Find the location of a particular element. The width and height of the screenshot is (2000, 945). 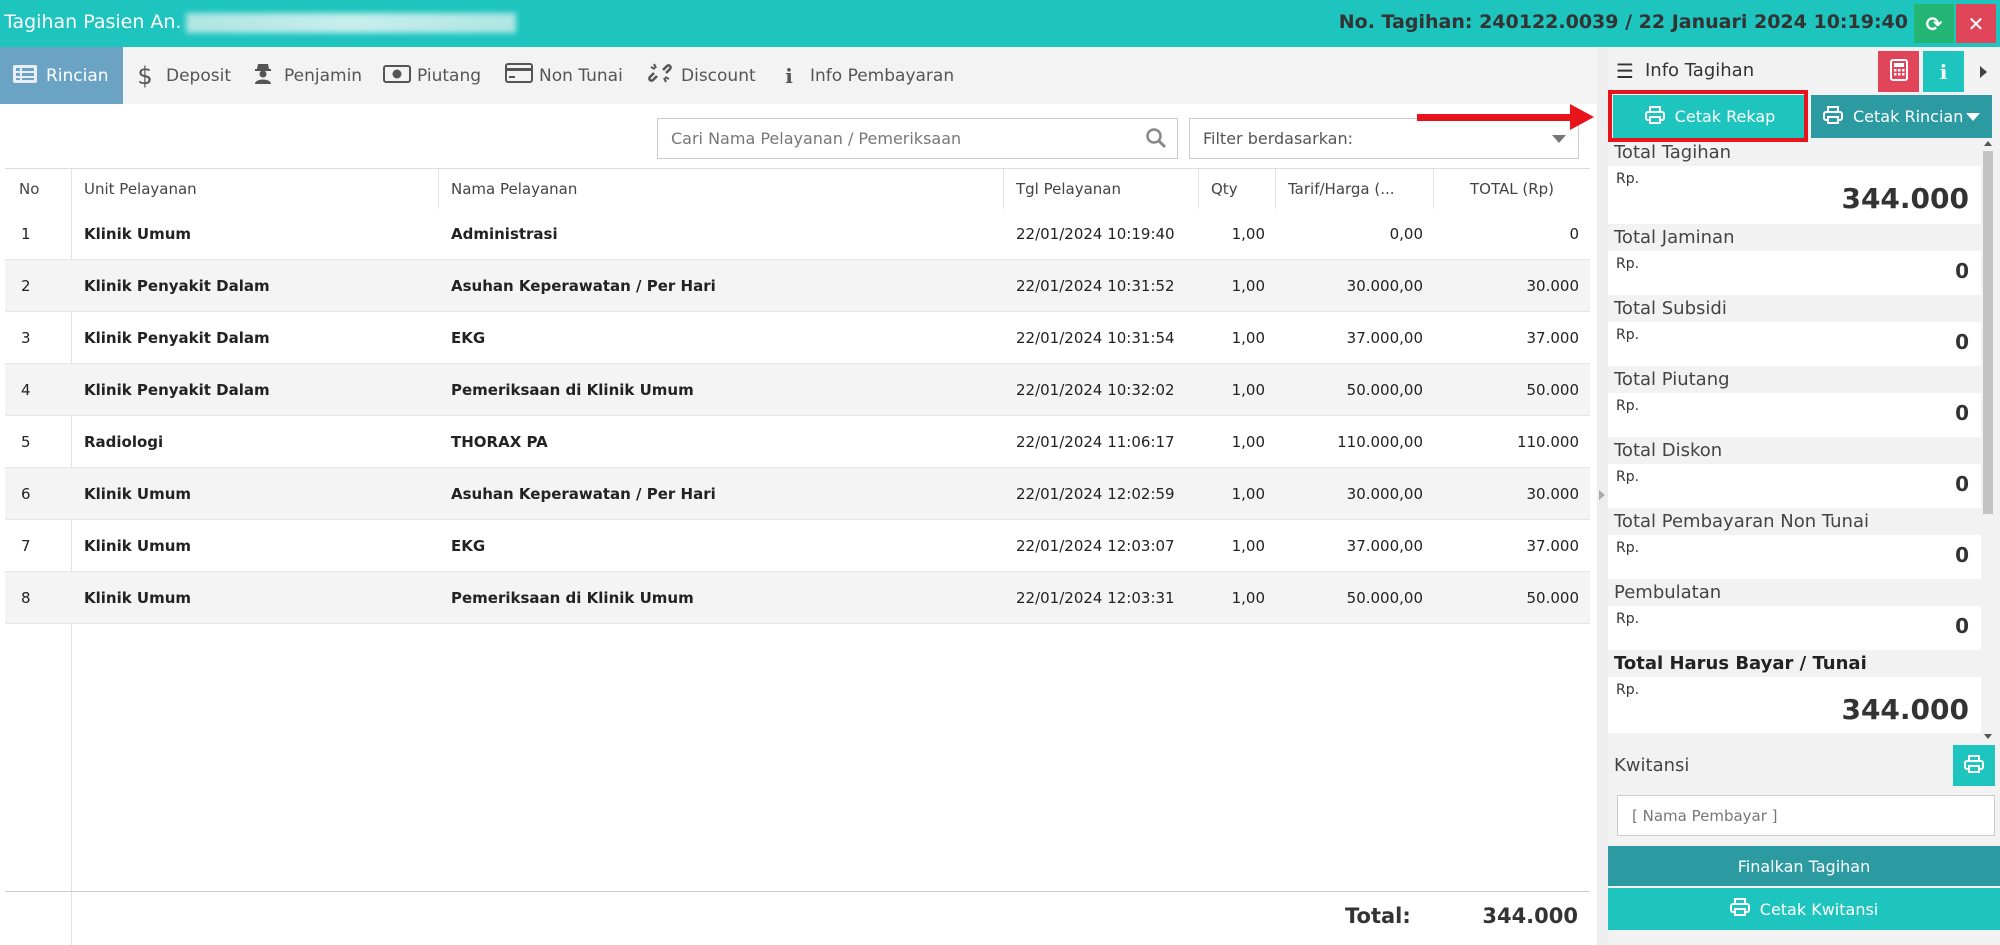

cell-tarif: 50.000,00 is located at coordinates (1384, 390).